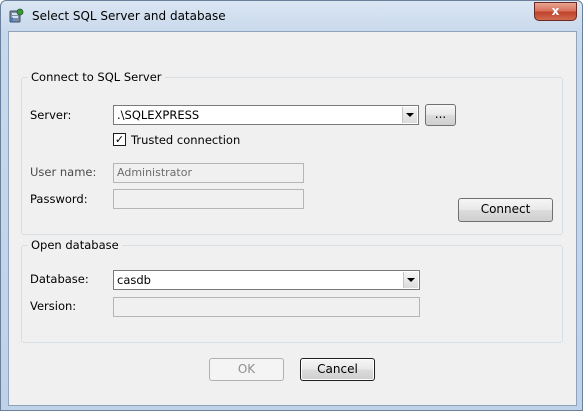 The height and width of the screenshot is (411, 583). What do you see at coordinates (158, 115) in the screenshot?
I see `server-value: .\SQLEXPRESS` at bounding box center [158, 115].